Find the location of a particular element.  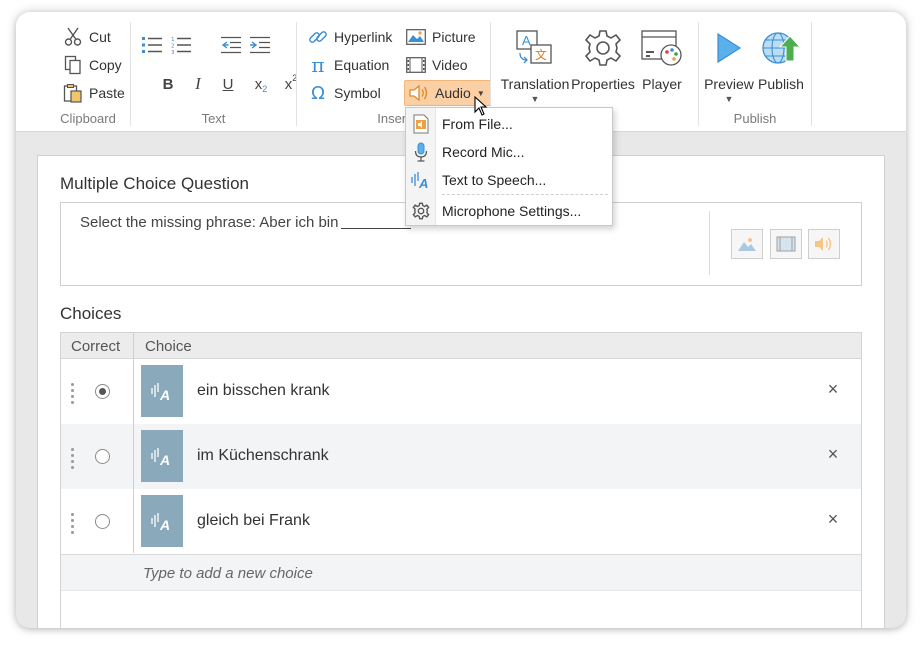

publish-label: Publish is located at coordinates (781, 84).